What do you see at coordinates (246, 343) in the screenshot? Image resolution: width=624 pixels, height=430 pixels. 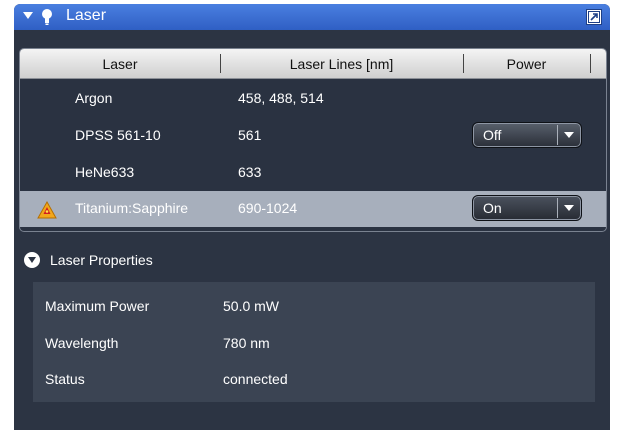 I see `property-value: 780 nm` at bounding box center [246, 343].